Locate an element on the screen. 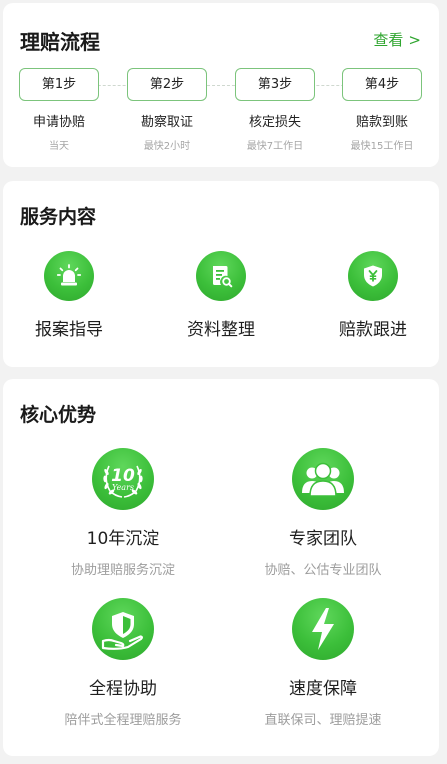 The height and width of the screenshot is (764, 447). advantage-subtitle: 协助理赔服务沉淀 is located at coordinates (122, 570).